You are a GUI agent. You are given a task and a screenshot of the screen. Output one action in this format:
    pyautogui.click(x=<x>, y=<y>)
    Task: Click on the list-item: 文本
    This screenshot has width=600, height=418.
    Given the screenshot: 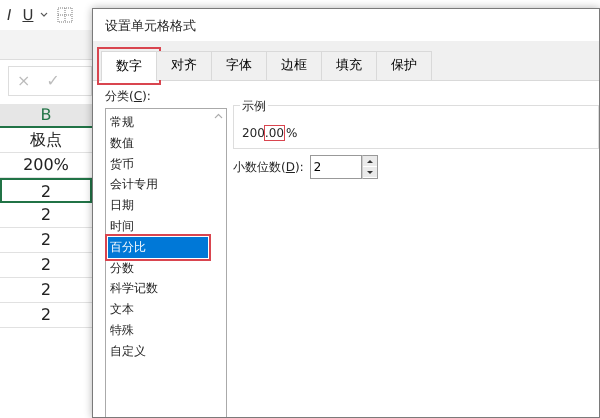 What is the action you would take?
    pyautogui.click(x=158, y=309)
    